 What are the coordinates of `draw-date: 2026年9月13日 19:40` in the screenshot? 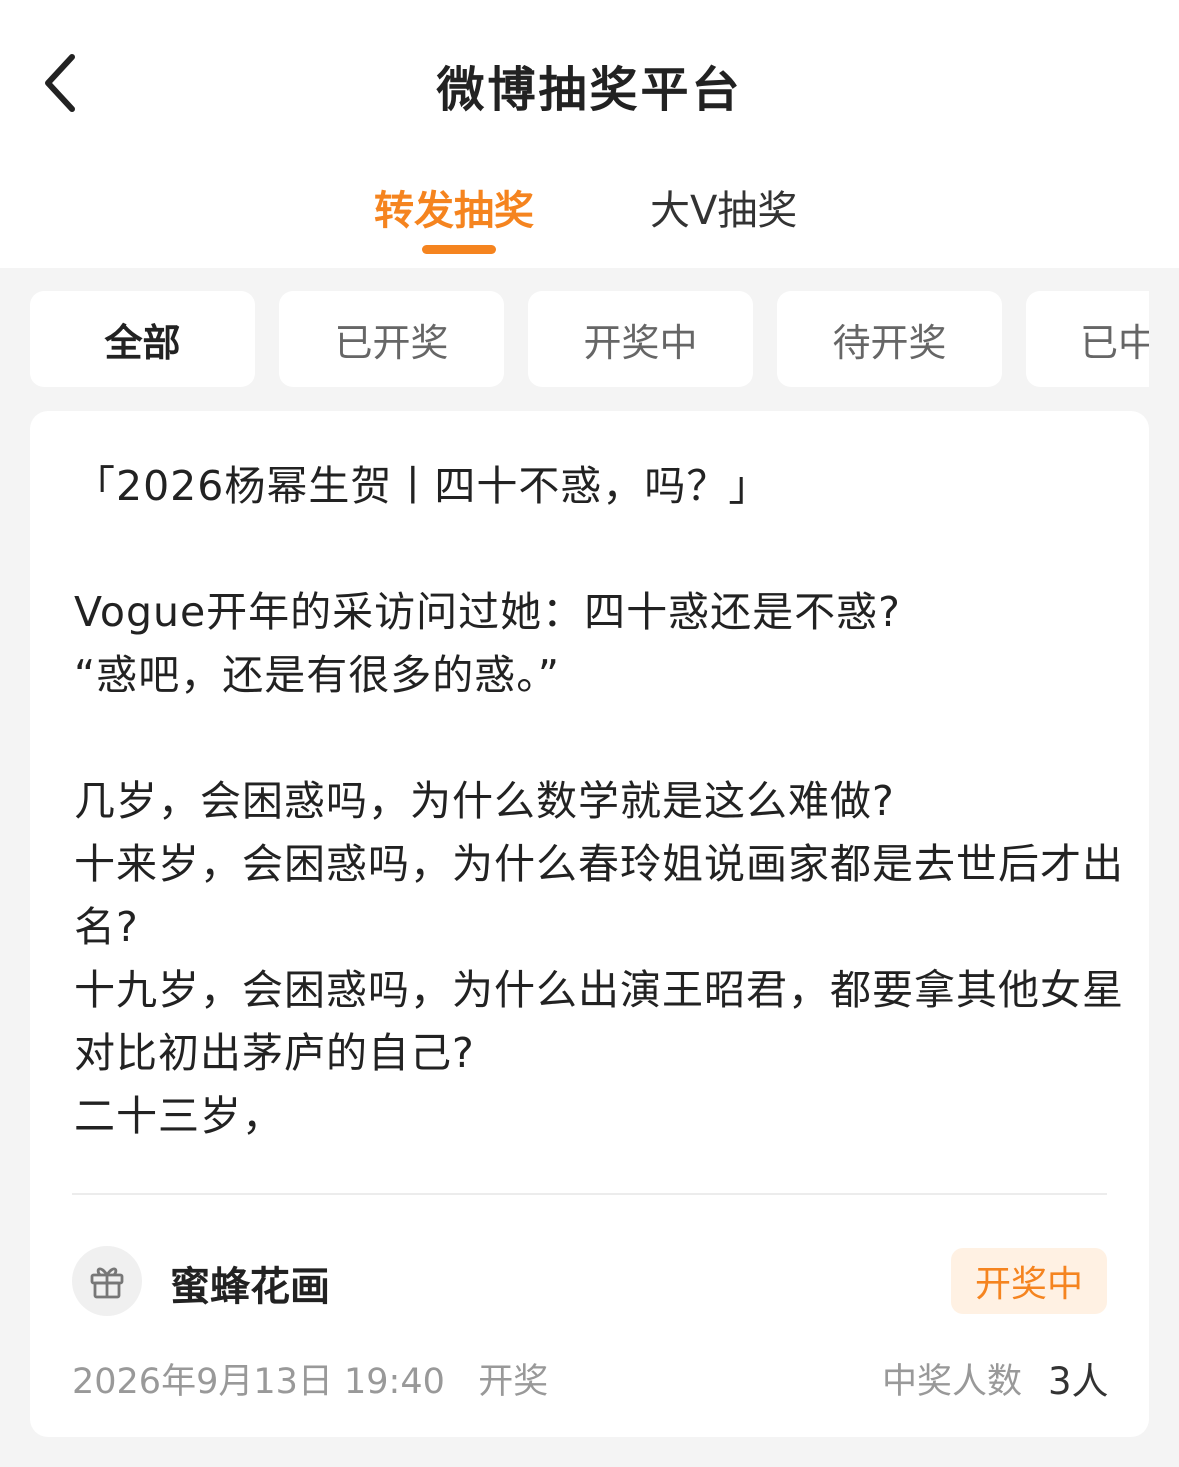 It's located at (258, 1382).